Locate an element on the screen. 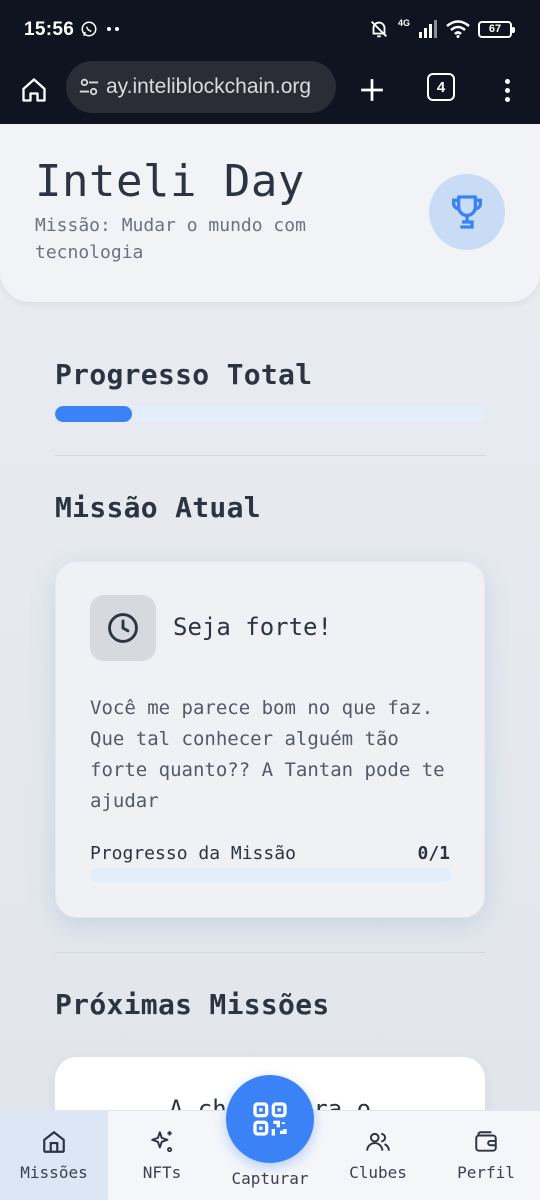 This screenshot has width=540, height=1200. trophy-badge is located at coordinates (467, 212).